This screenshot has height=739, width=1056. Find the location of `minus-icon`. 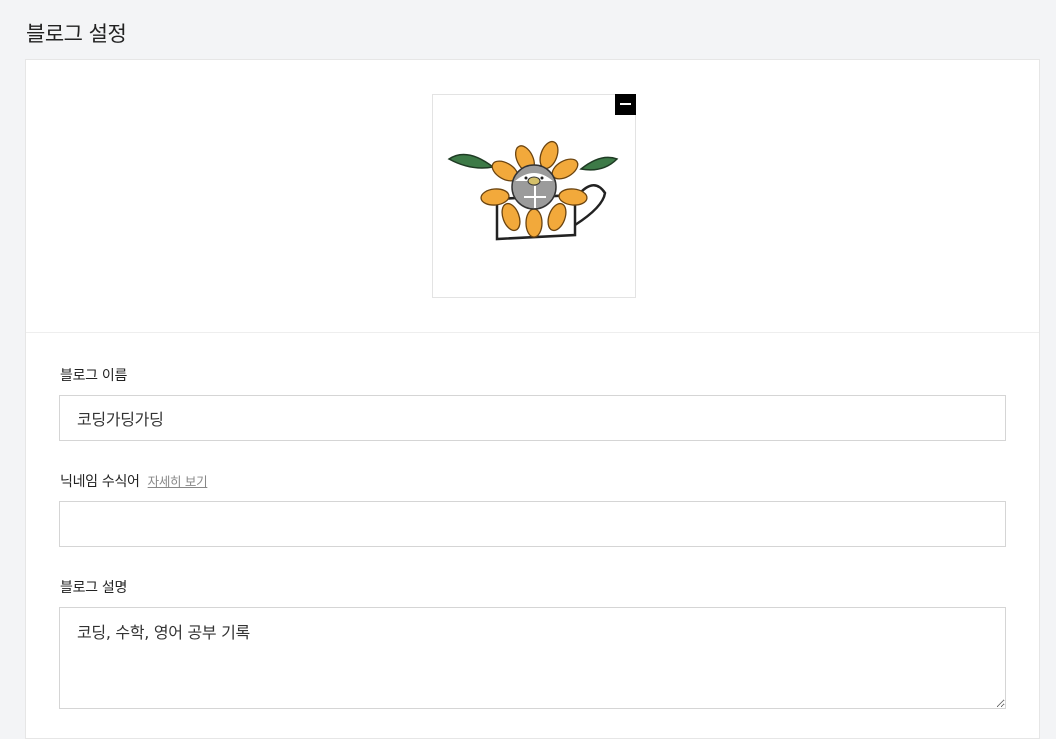

minus-icon is located at coordinates (625, 104).